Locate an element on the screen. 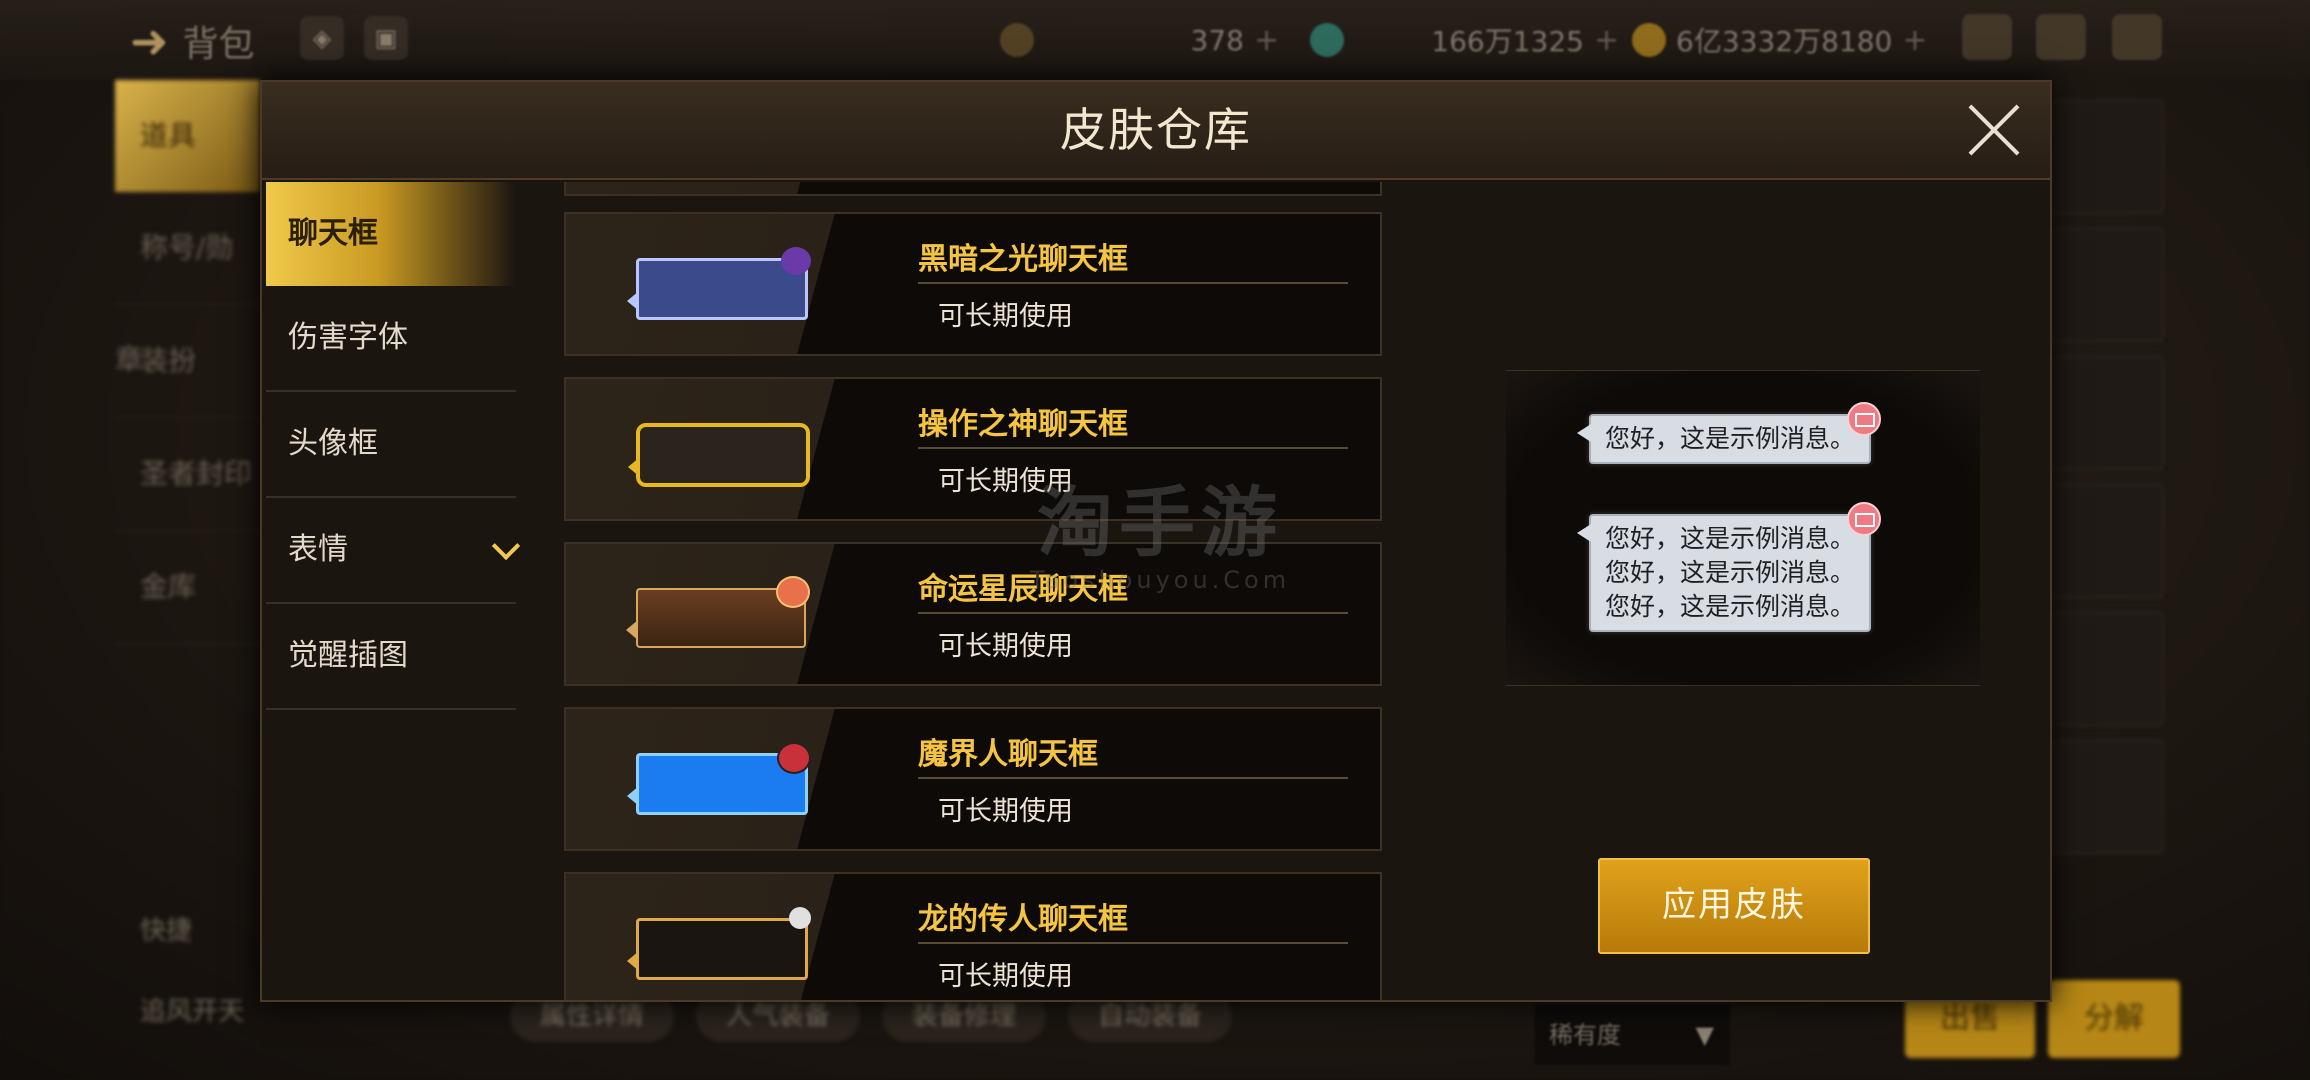 The width and height of the screenshot is (2310, 1080). dialog-header: 皮肤仓库 is located at coordinates (1156, 131).